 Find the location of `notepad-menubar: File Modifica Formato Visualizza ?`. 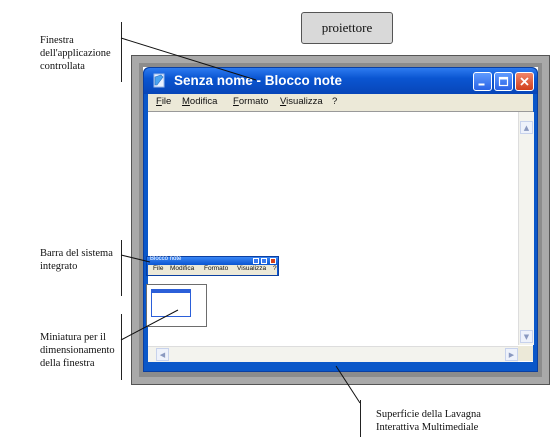

notepad-menubar: File Modifica Formato Visualizza ? is located at coordinates (340, 102).